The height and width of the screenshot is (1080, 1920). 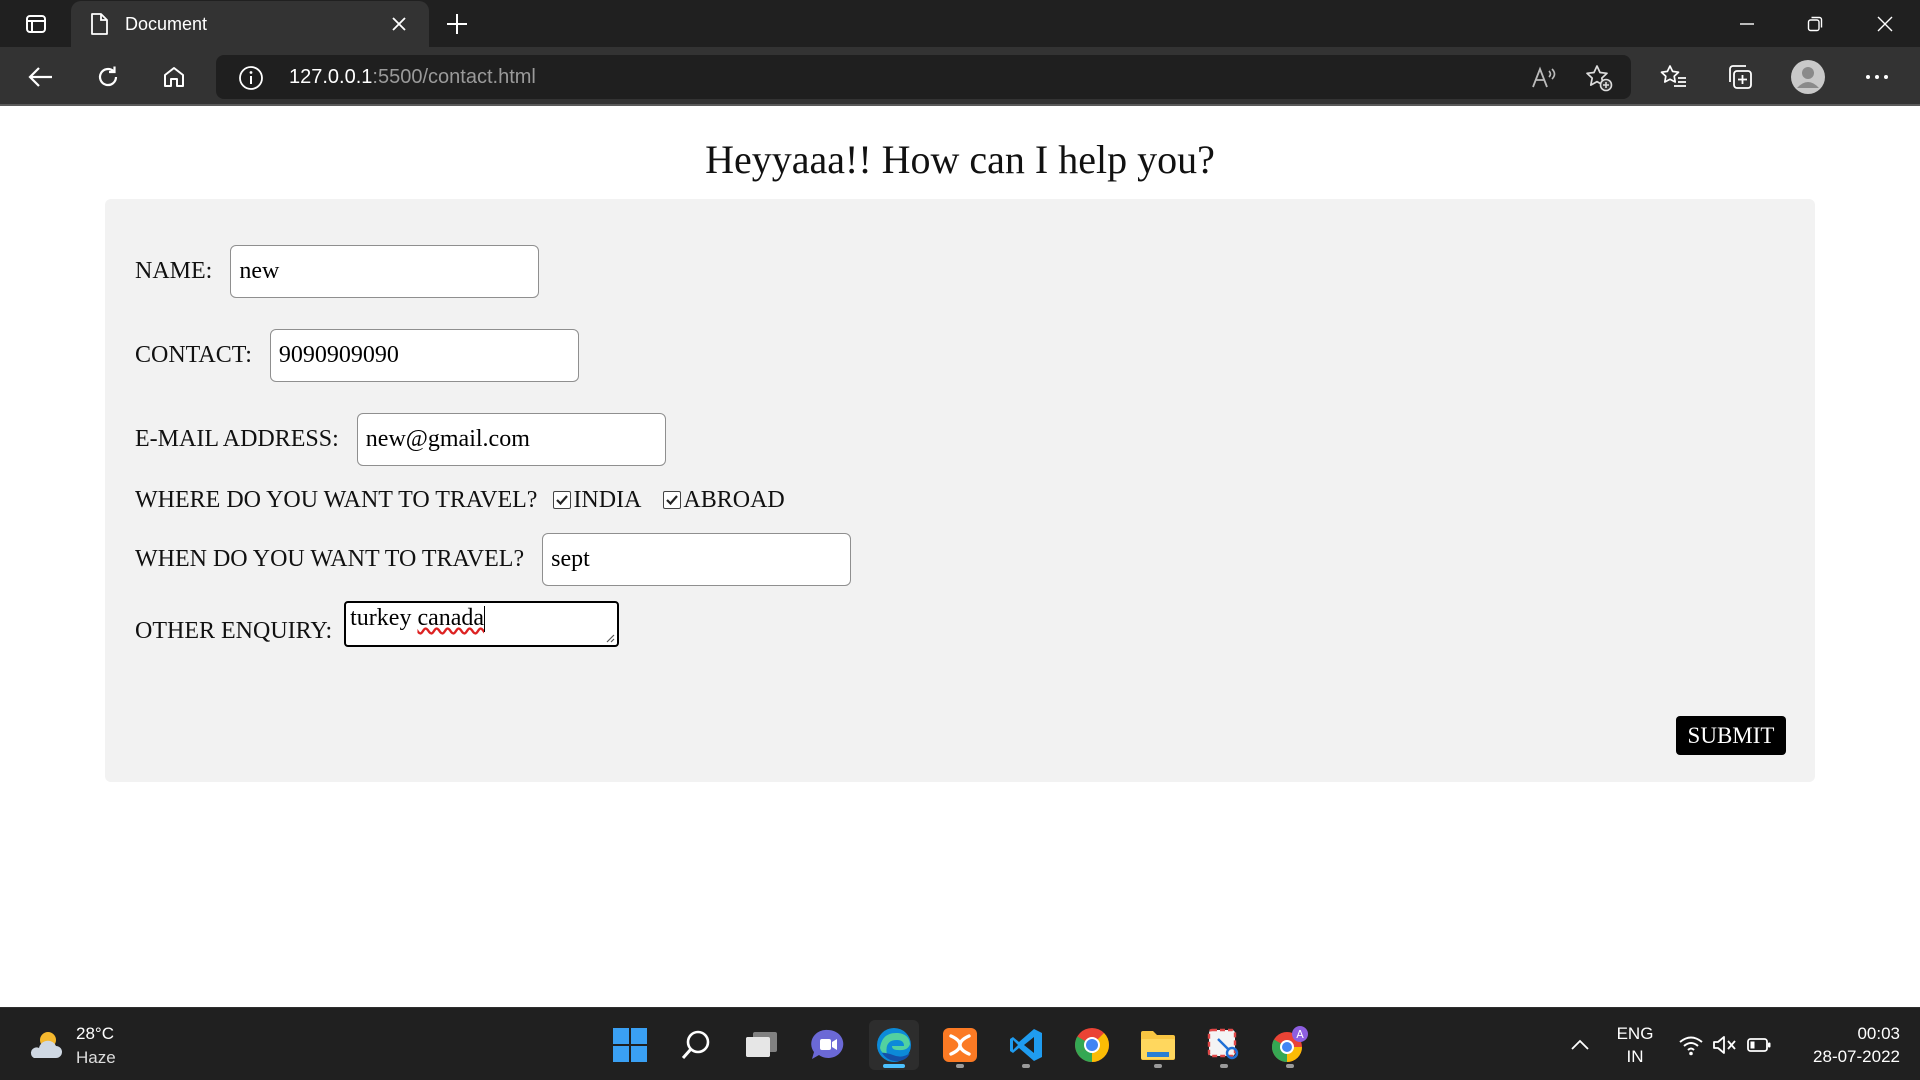 What do you see at coordinates (1878, 1033) in the screenshot?
I see `clock-time: 00:03` at bounding box center [1878, 1033].